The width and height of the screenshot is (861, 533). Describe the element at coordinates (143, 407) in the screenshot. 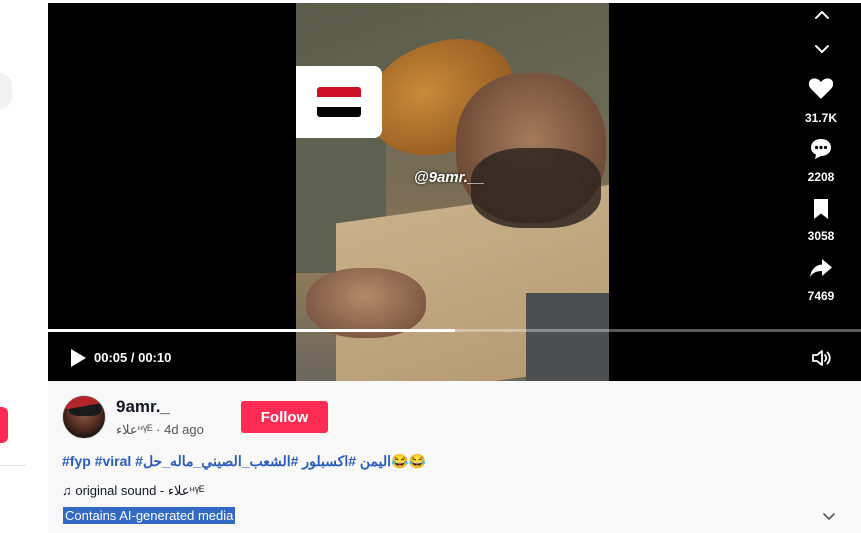

I see `author-username: 9amr._` at that location.